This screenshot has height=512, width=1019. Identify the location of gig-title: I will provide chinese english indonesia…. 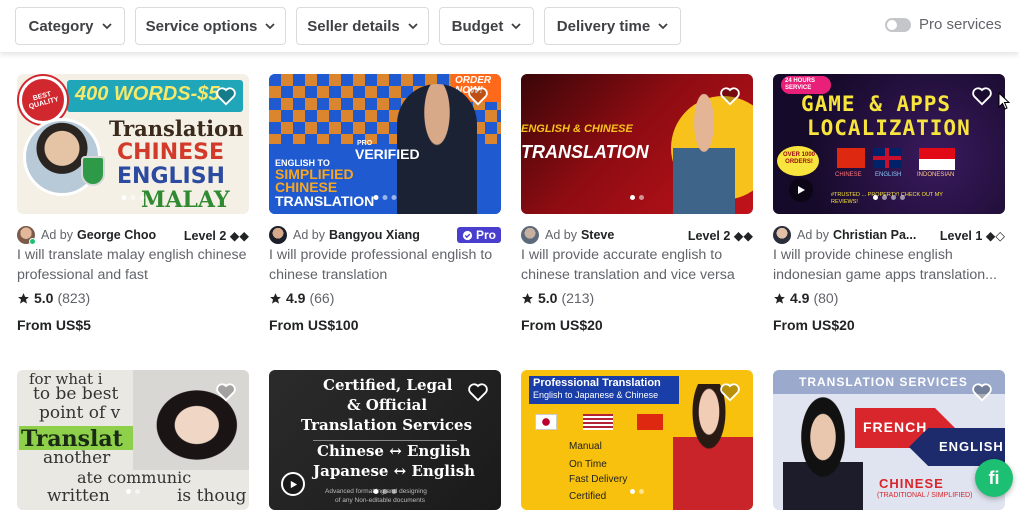
(889, 265).